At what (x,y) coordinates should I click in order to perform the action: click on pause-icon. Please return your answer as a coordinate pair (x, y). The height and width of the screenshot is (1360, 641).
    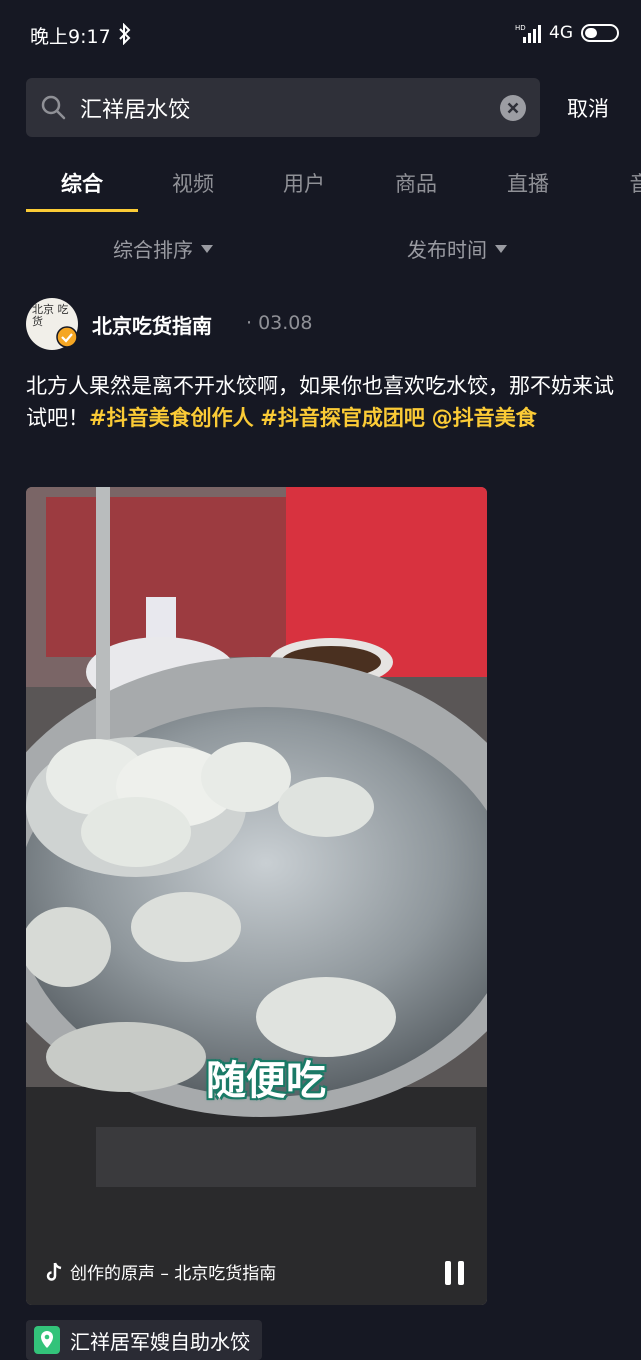
    Looking at the image, I should click on (455, 1273).